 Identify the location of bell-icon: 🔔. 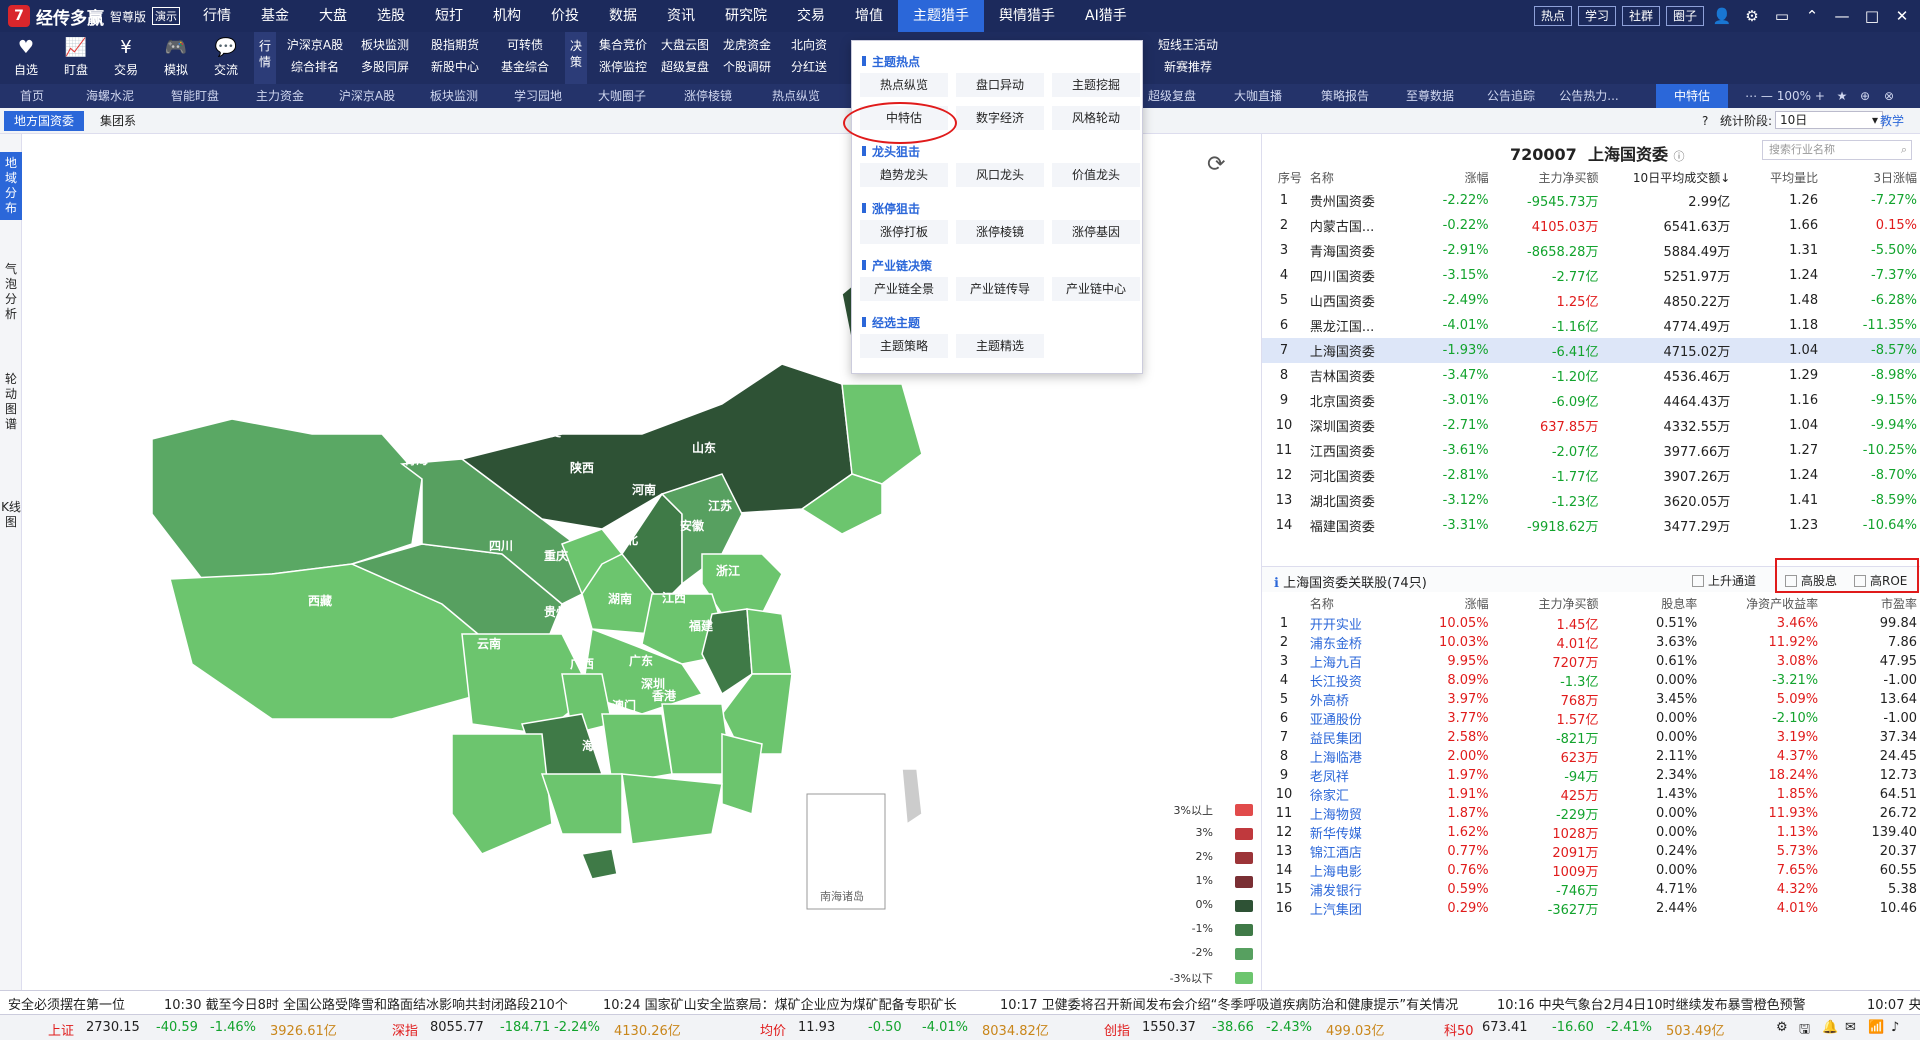
(1830, 1027).